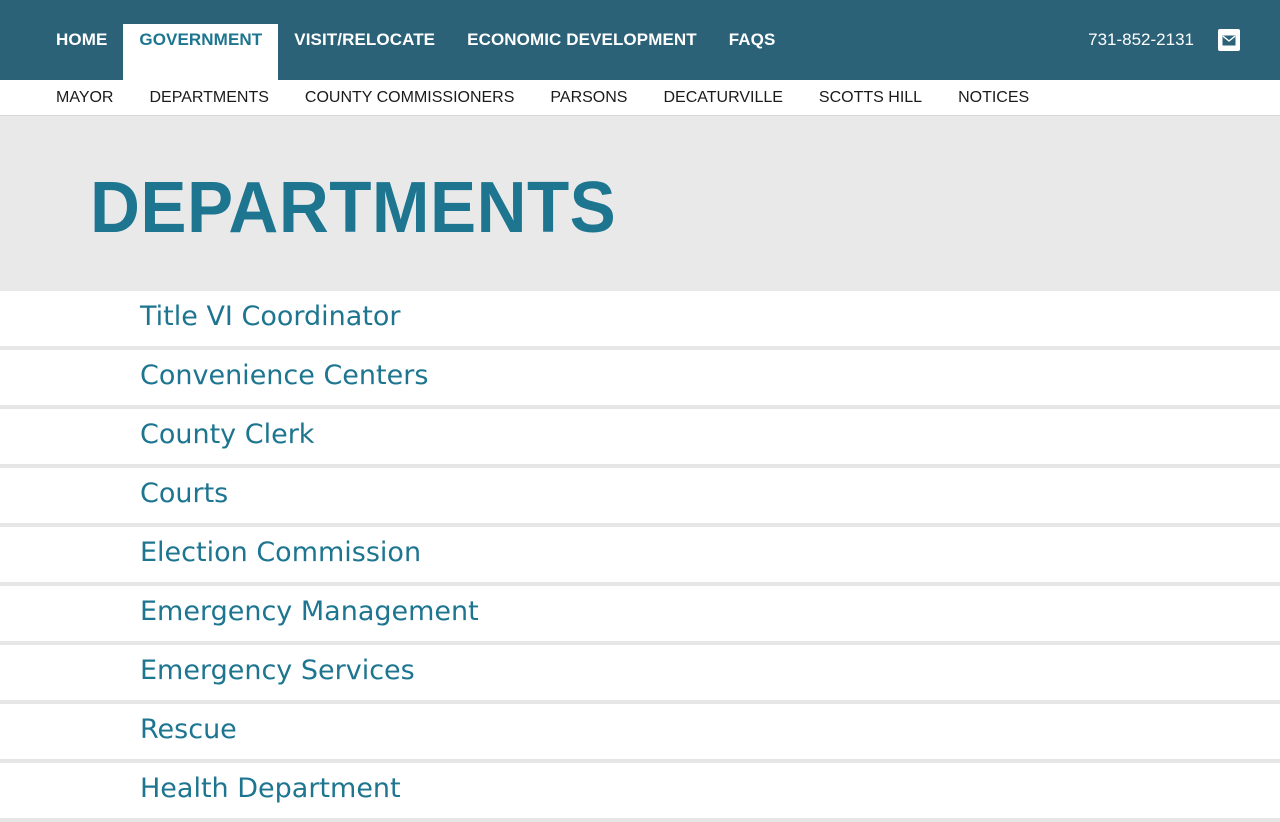 This screenshot has height=822, width=1280. I want to click on department-label: Title VI Coordinator, so click(270, 316).